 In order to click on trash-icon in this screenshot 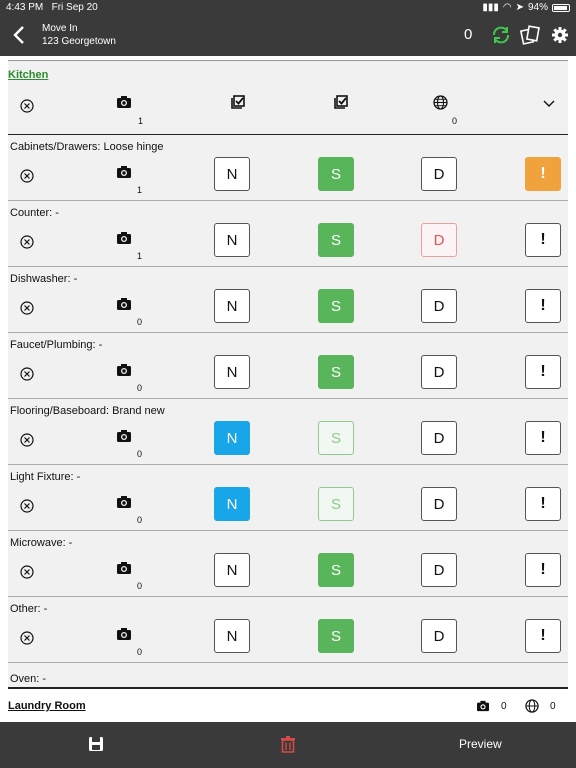, I will do `click(288, 744)`.